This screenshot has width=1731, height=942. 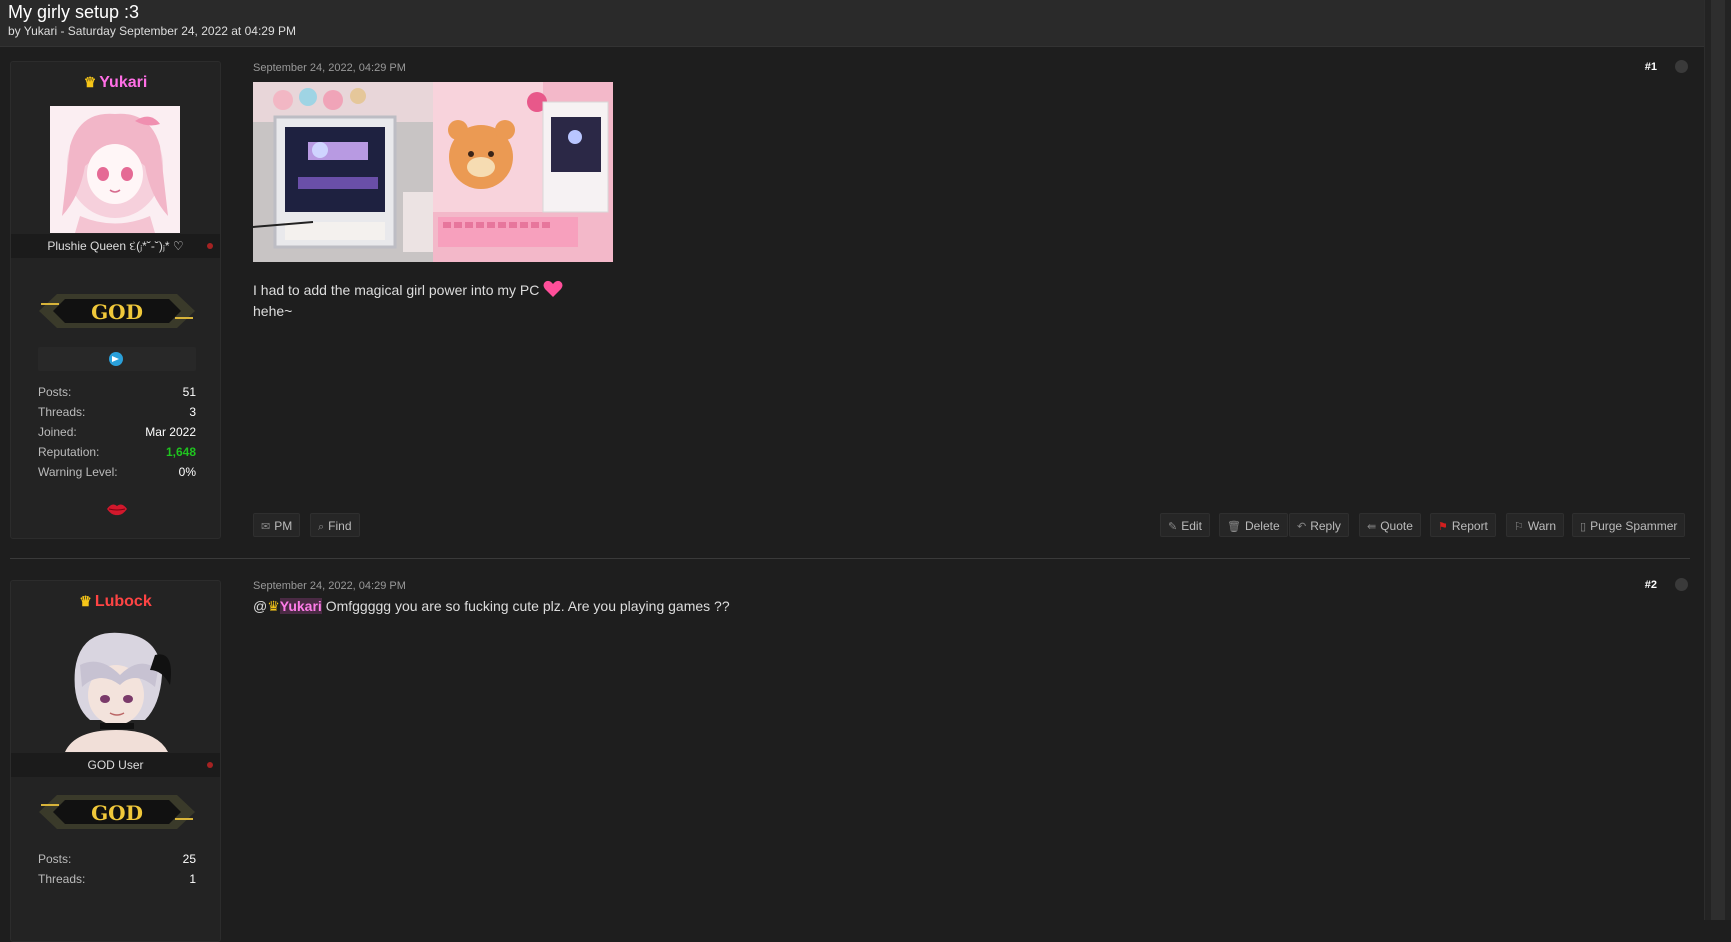 What do you see at coordinates (117, 392) in the screenshot?
I see `stat-posts: Posts: 51` at bounding box center [117, 392].